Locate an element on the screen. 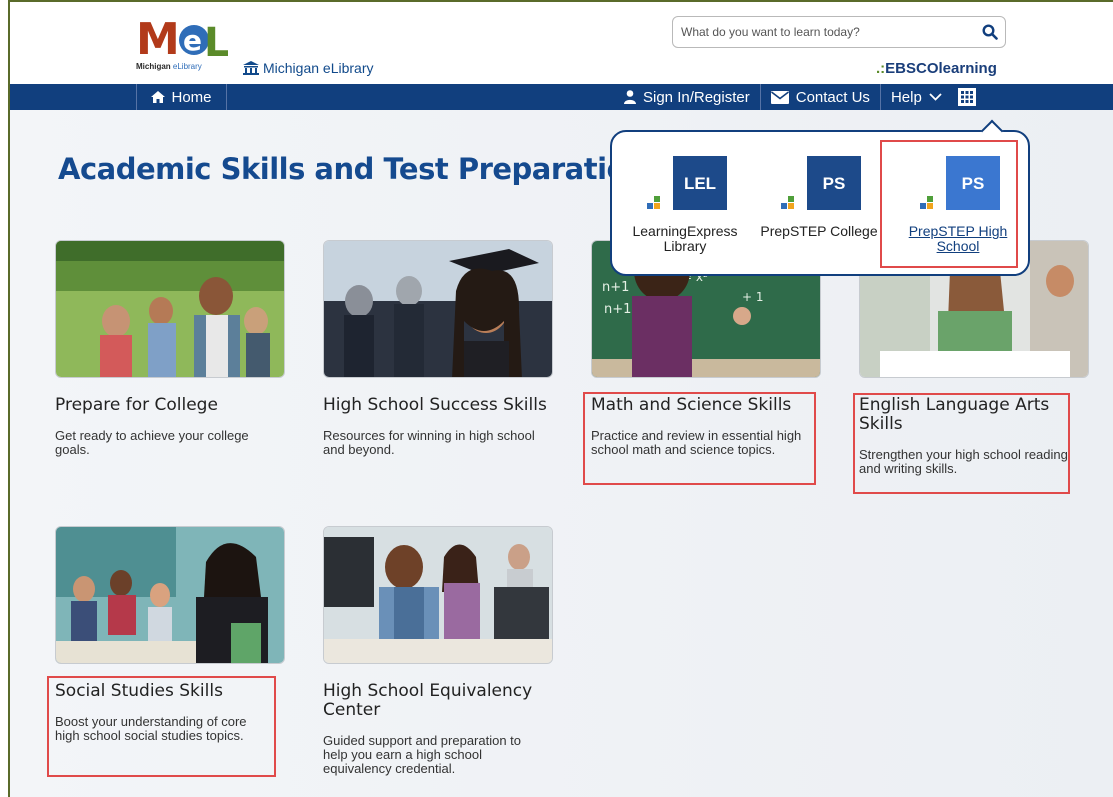 The height and width of the screenshot is (797, 1113). mel-logo: M e L Michigan eLibrary is located at coordinates (182, 44).